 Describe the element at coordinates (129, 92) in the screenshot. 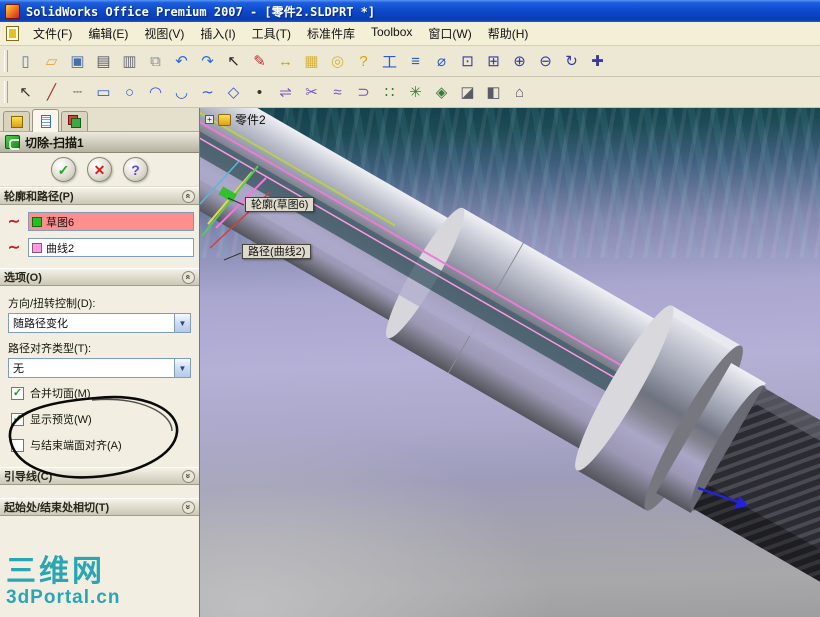

I see `circle-icon: ○` at that location.